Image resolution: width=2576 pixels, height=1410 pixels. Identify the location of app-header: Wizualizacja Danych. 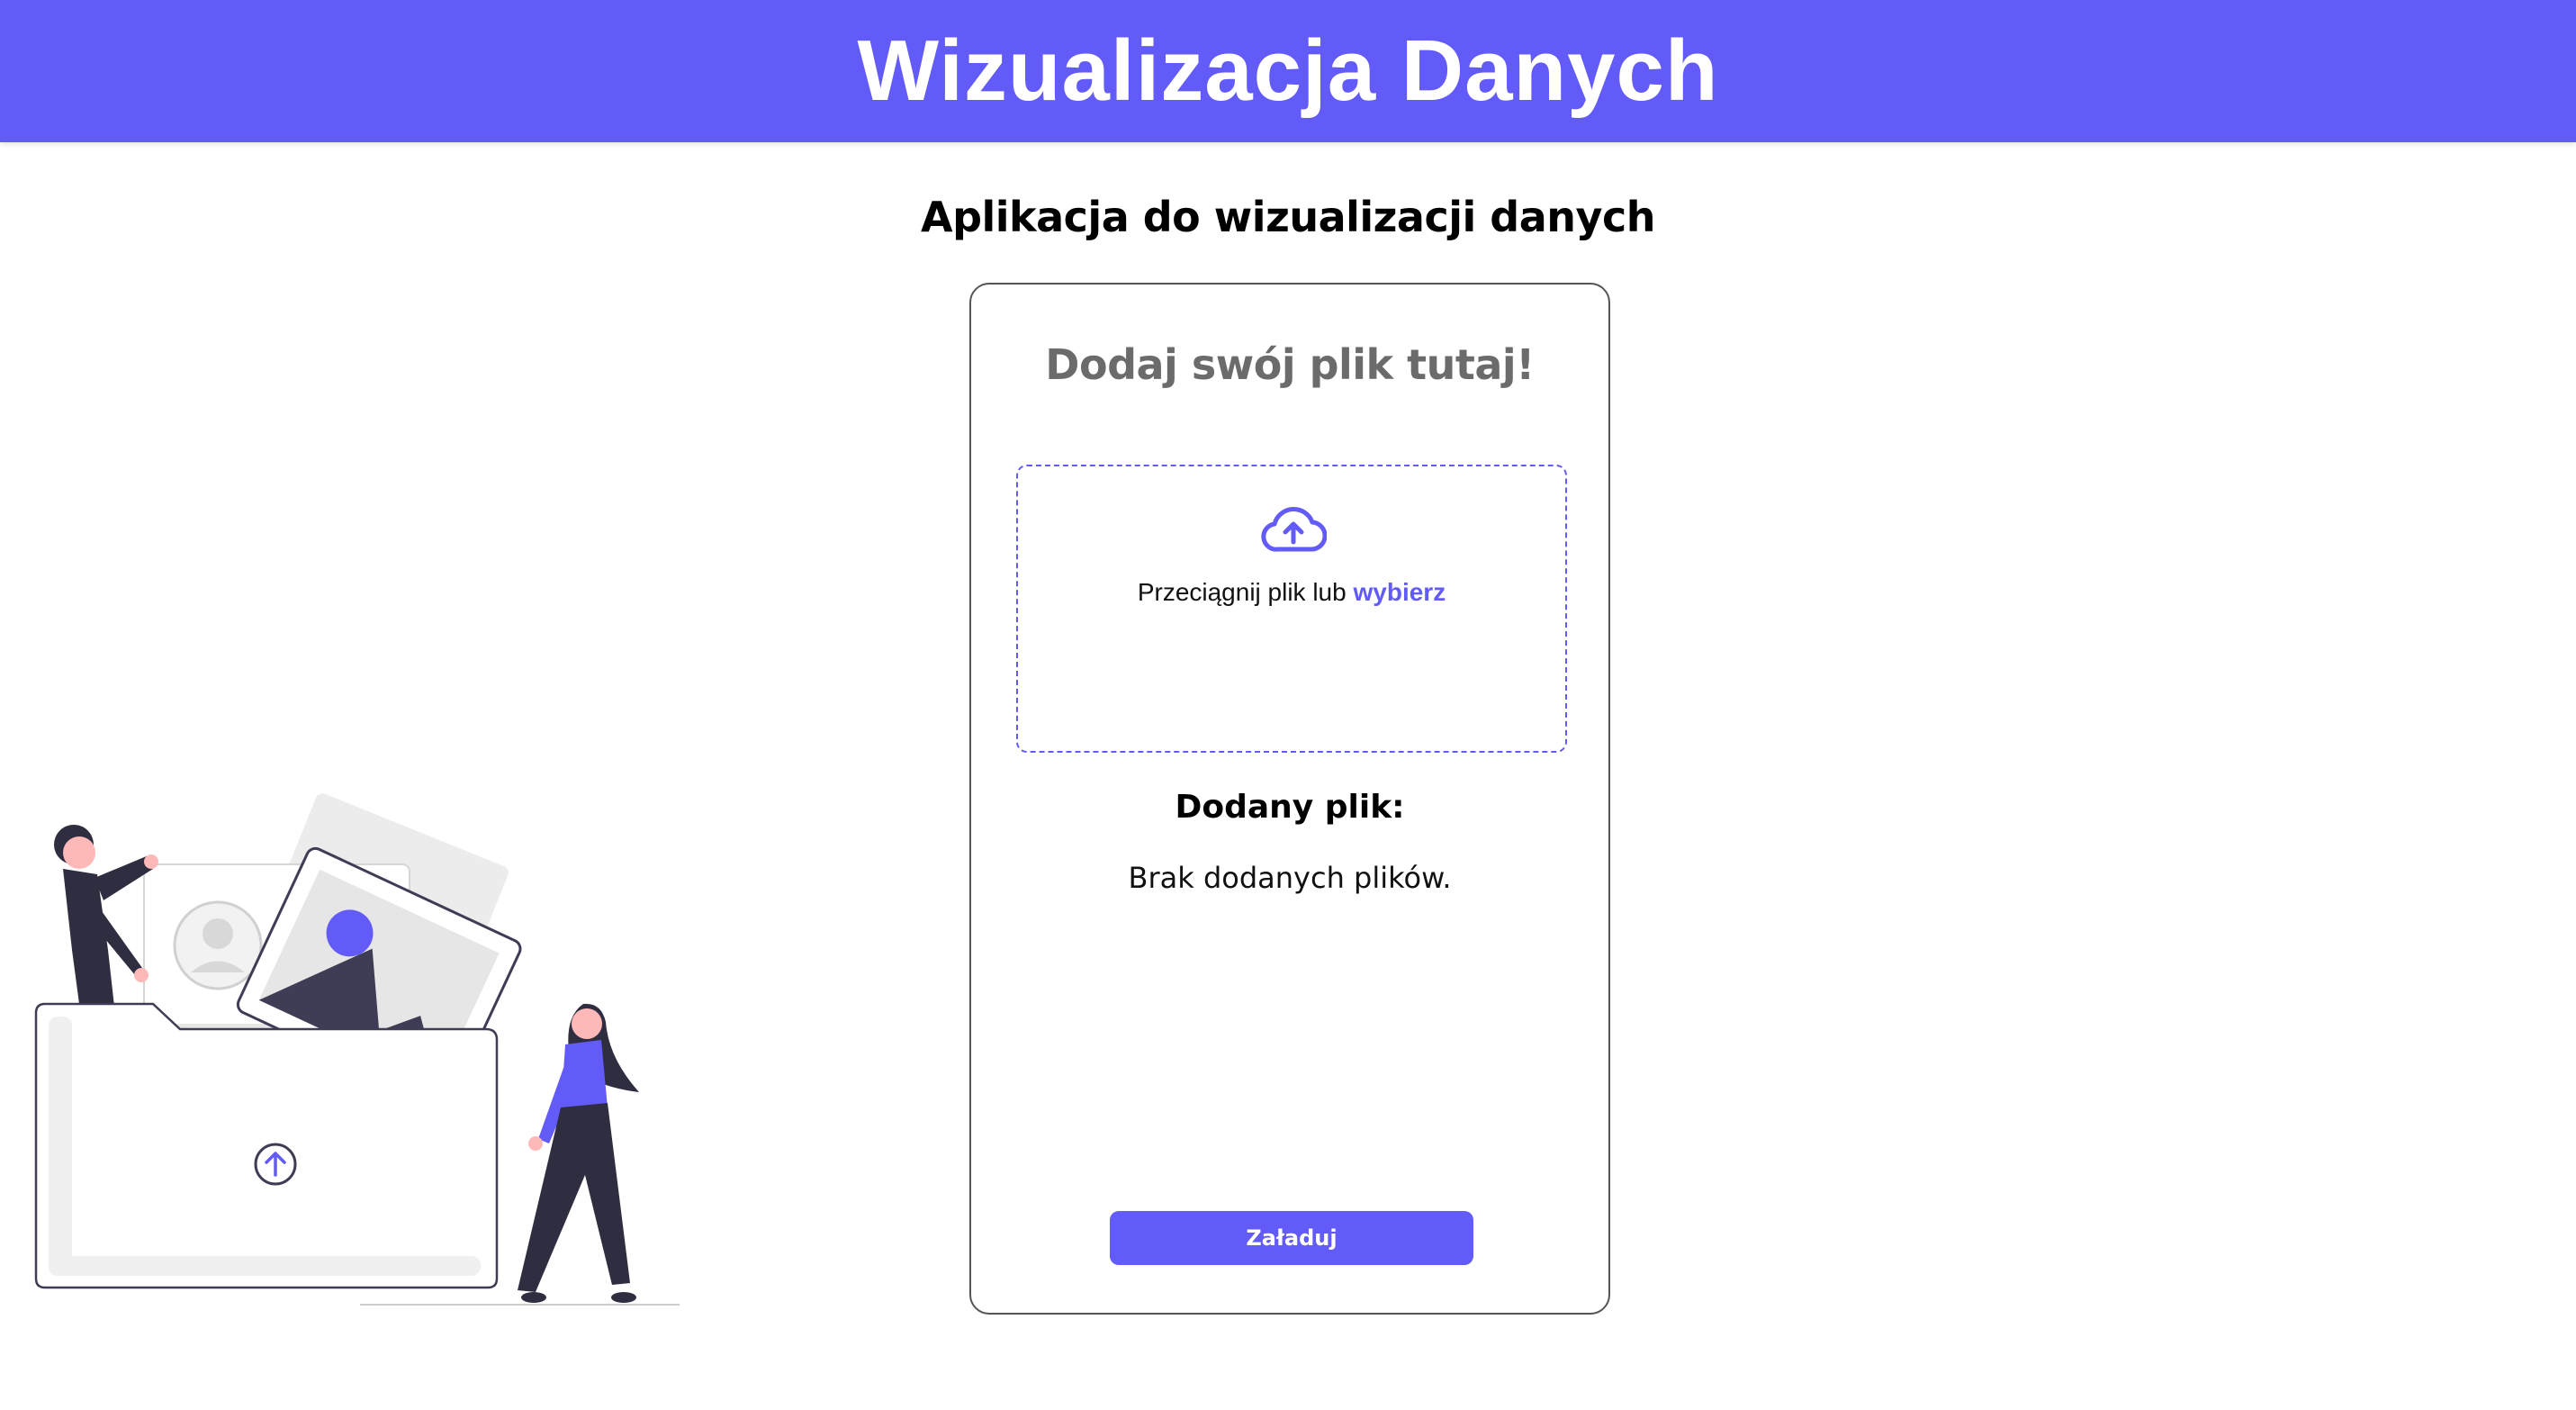
(1288, 71).